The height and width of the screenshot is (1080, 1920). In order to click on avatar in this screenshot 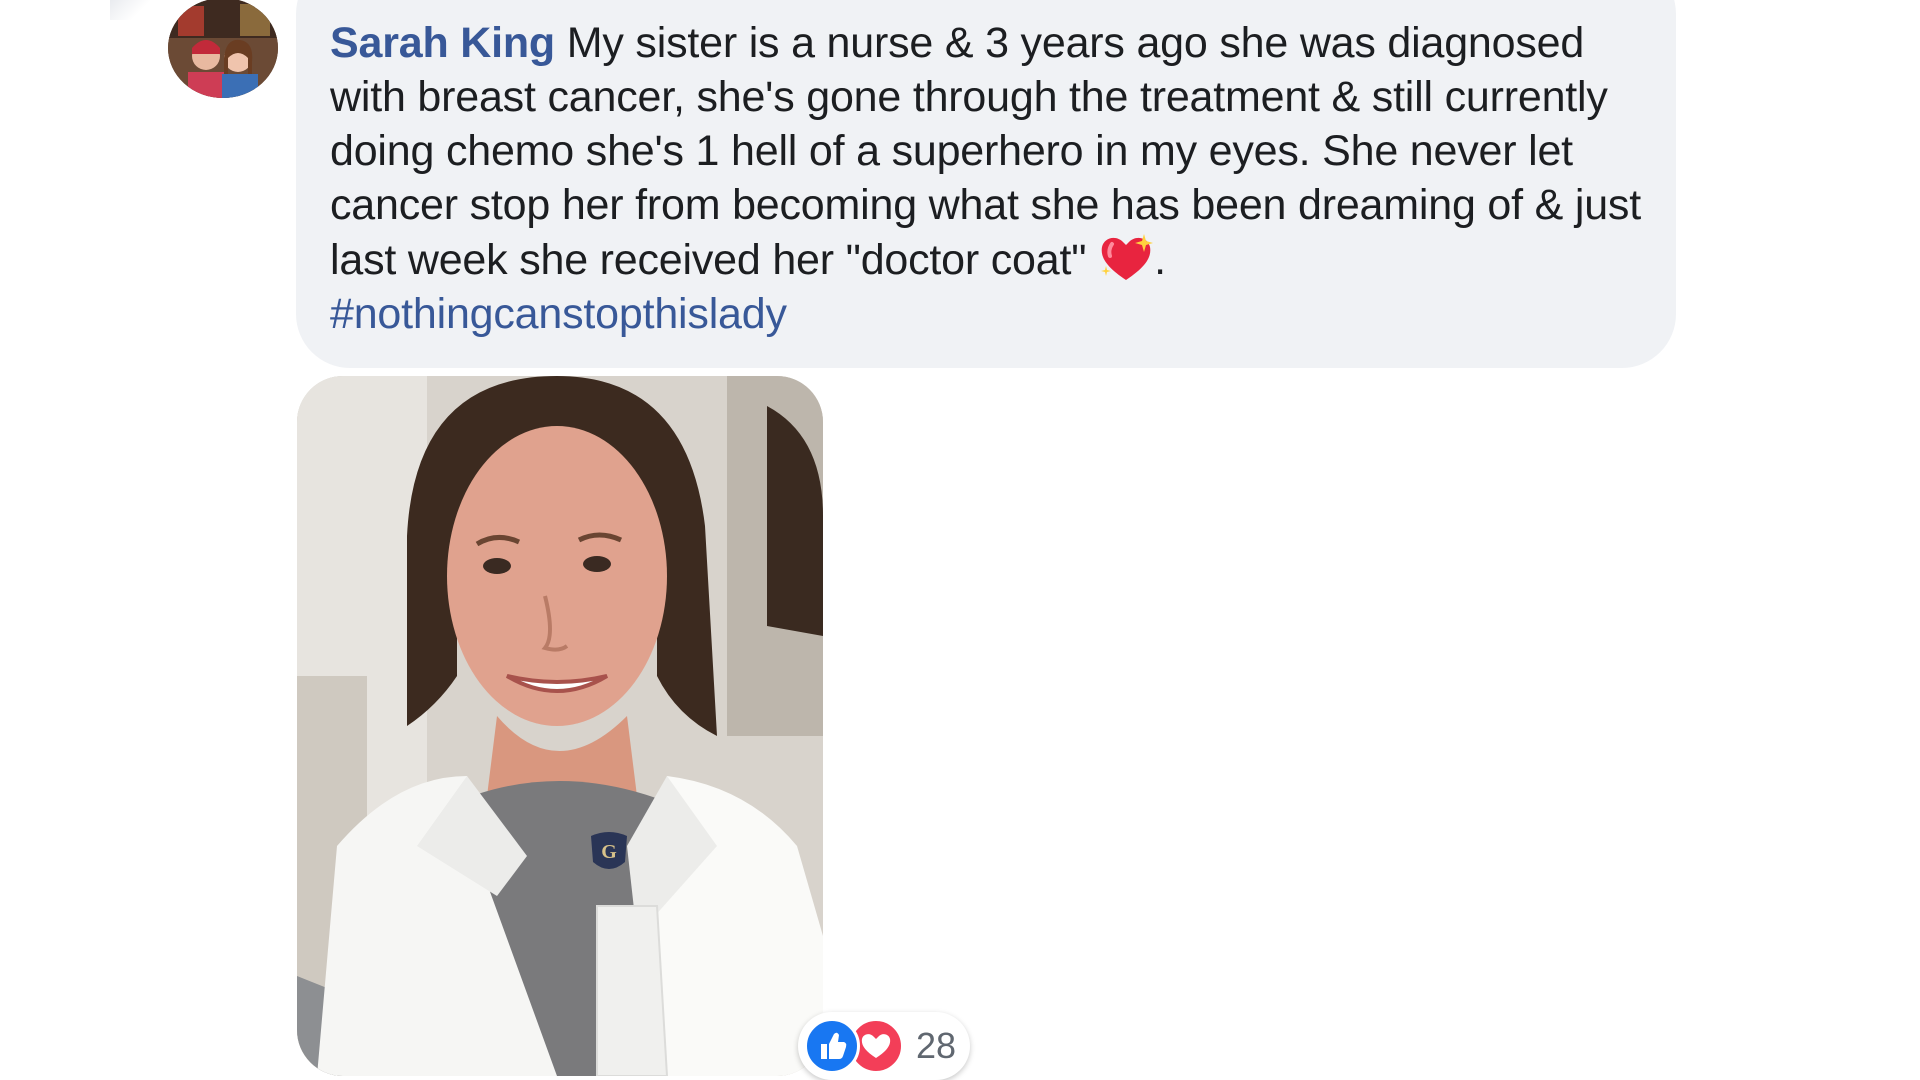, I will do `click(223, 49)`.